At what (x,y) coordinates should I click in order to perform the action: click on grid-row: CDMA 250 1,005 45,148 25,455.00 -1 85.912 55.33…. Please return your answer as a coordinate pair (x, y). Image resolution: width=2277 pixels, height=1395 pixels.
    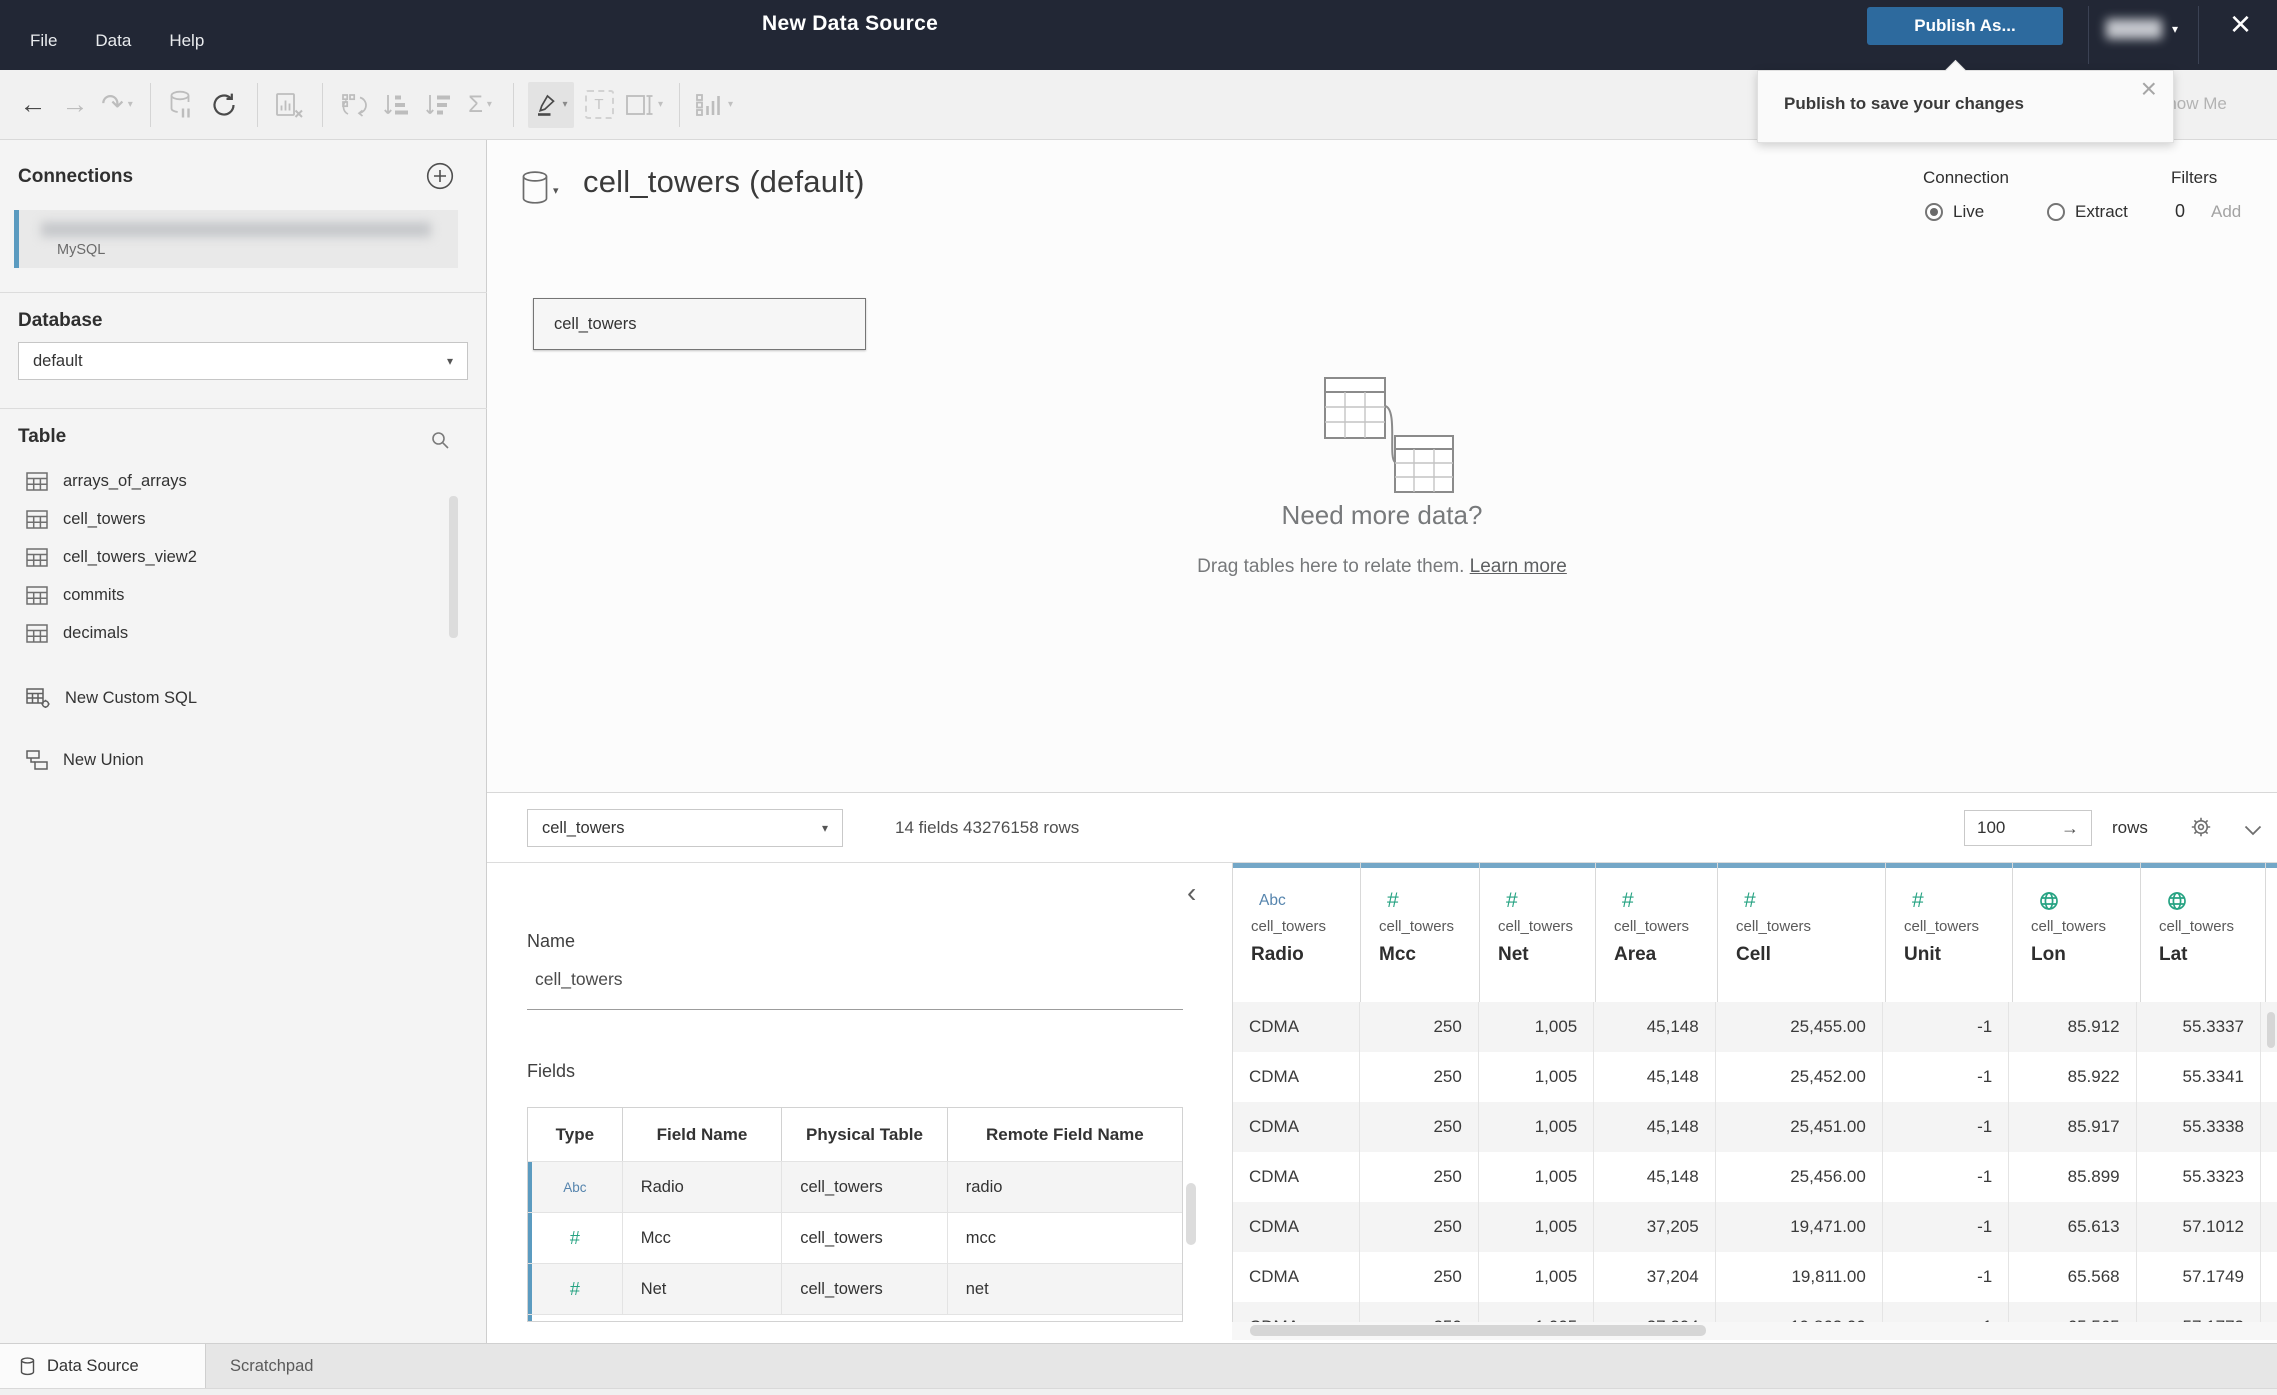
    Looking at the image, I should click on (1755, 1027).